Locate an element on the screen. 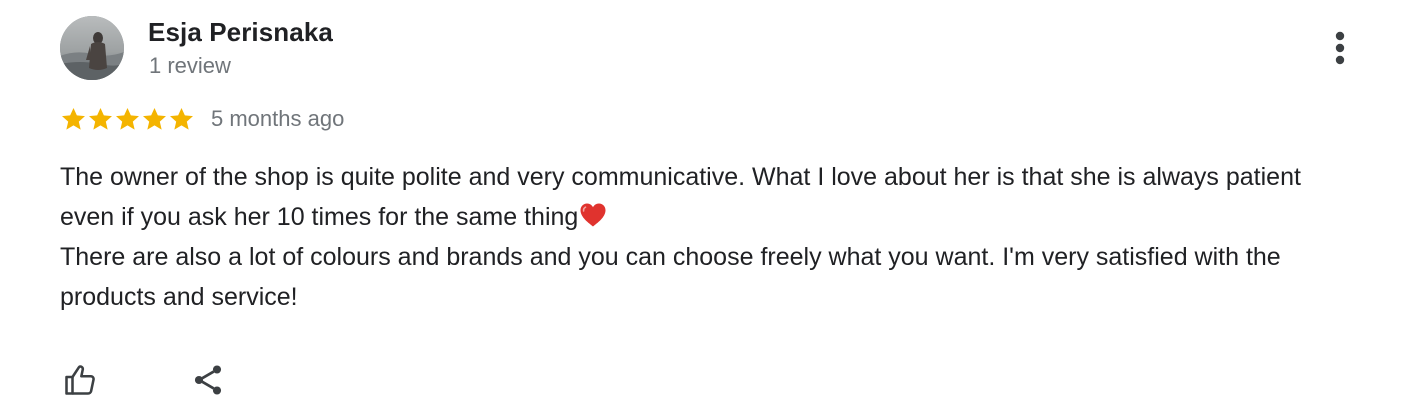 This screenshot has height=418, width=1402. more-options-button is located at coordinates (1340, 48).